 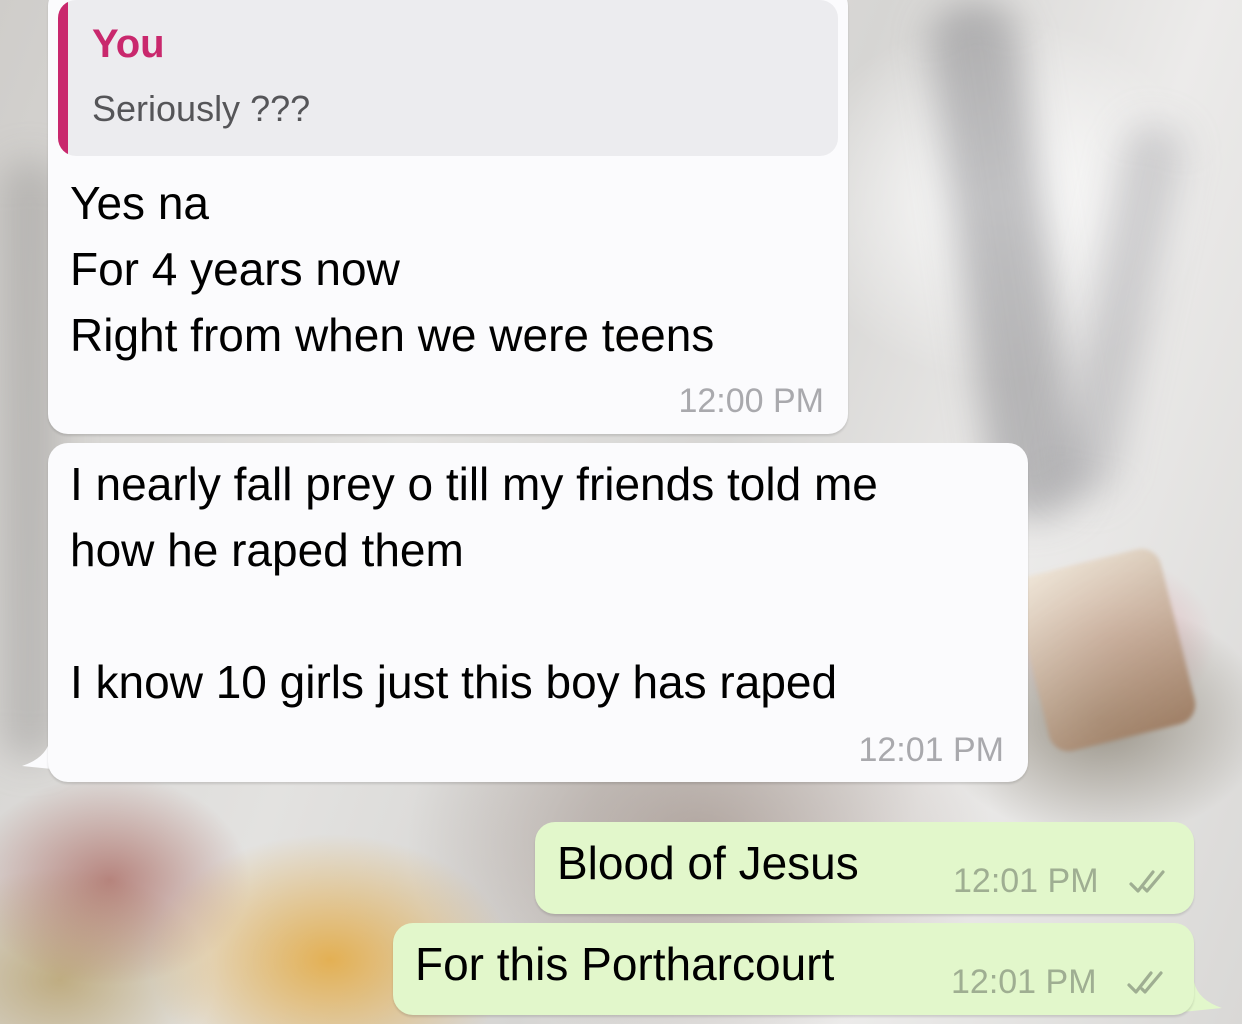 What do you see at coordinates (625, 964) in the screenshot?
I see `message-text: For this Portharcourt` at bounding box center [625, 964].